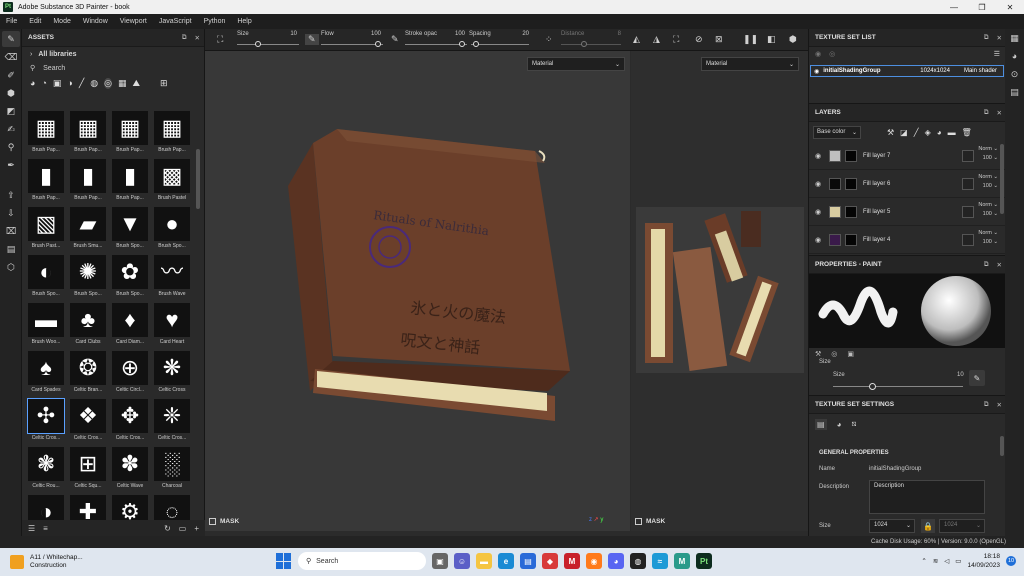  I want to click on split-view-icon: ◧, so click(771, 39).